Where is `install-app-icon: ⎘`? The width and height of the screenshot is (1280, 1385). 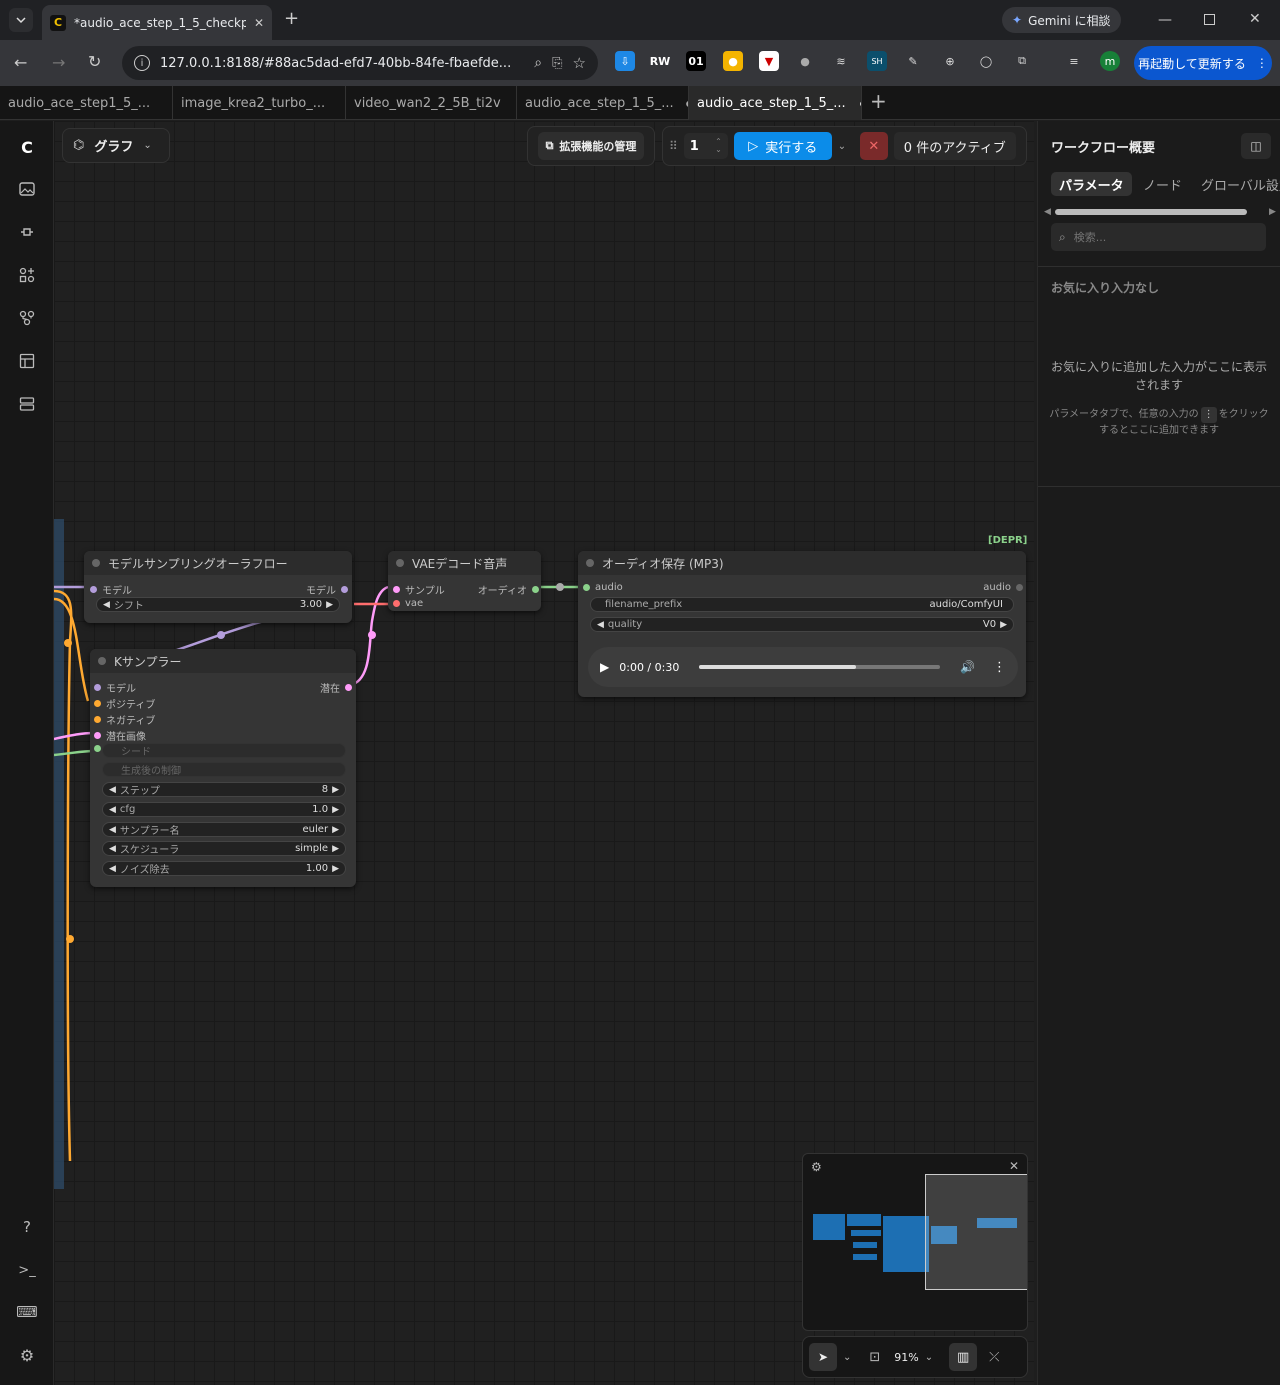
install-app-icon: ⎘ is located at coordinates (557, 63).